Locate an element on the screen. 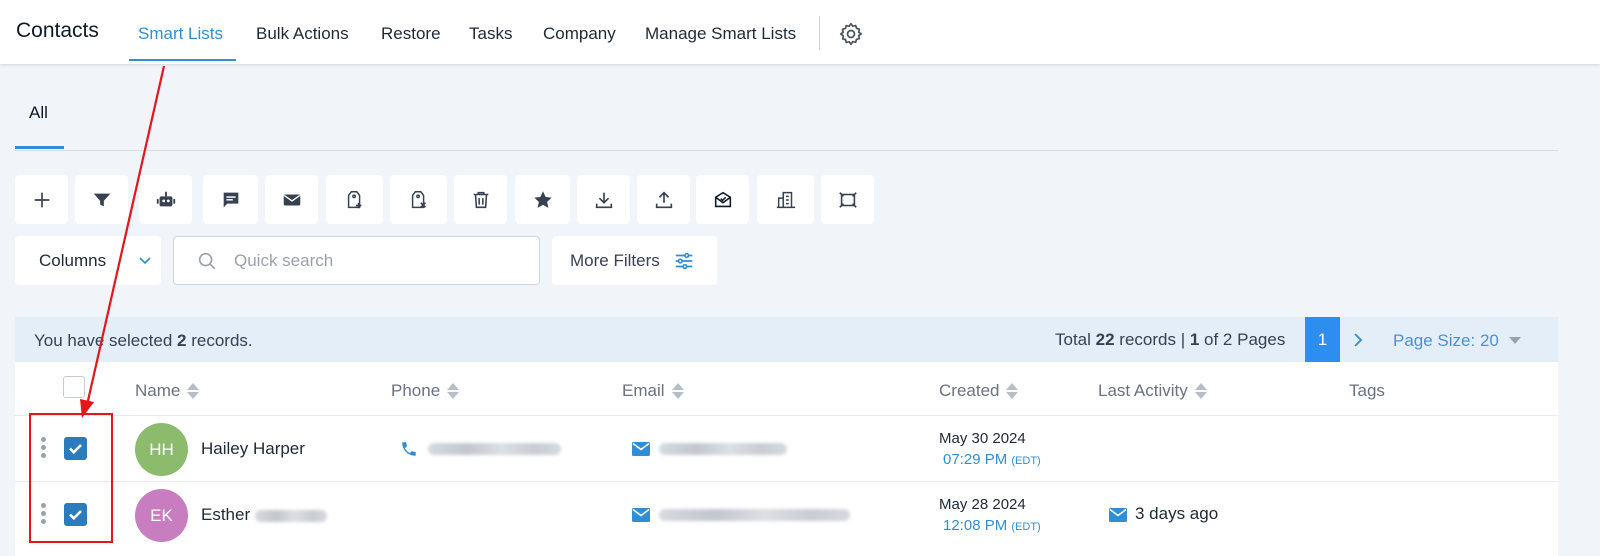  surname-redacted is located at coordinates (290, 515).